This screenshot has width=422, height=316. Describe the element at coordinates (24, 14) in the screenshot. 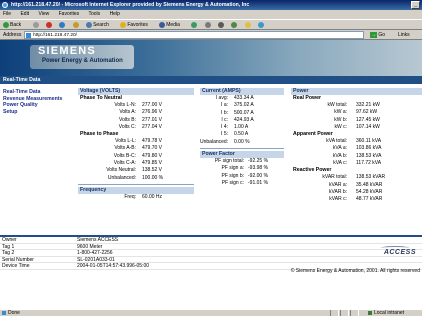

I see `menu-edit: Edit` at that location.